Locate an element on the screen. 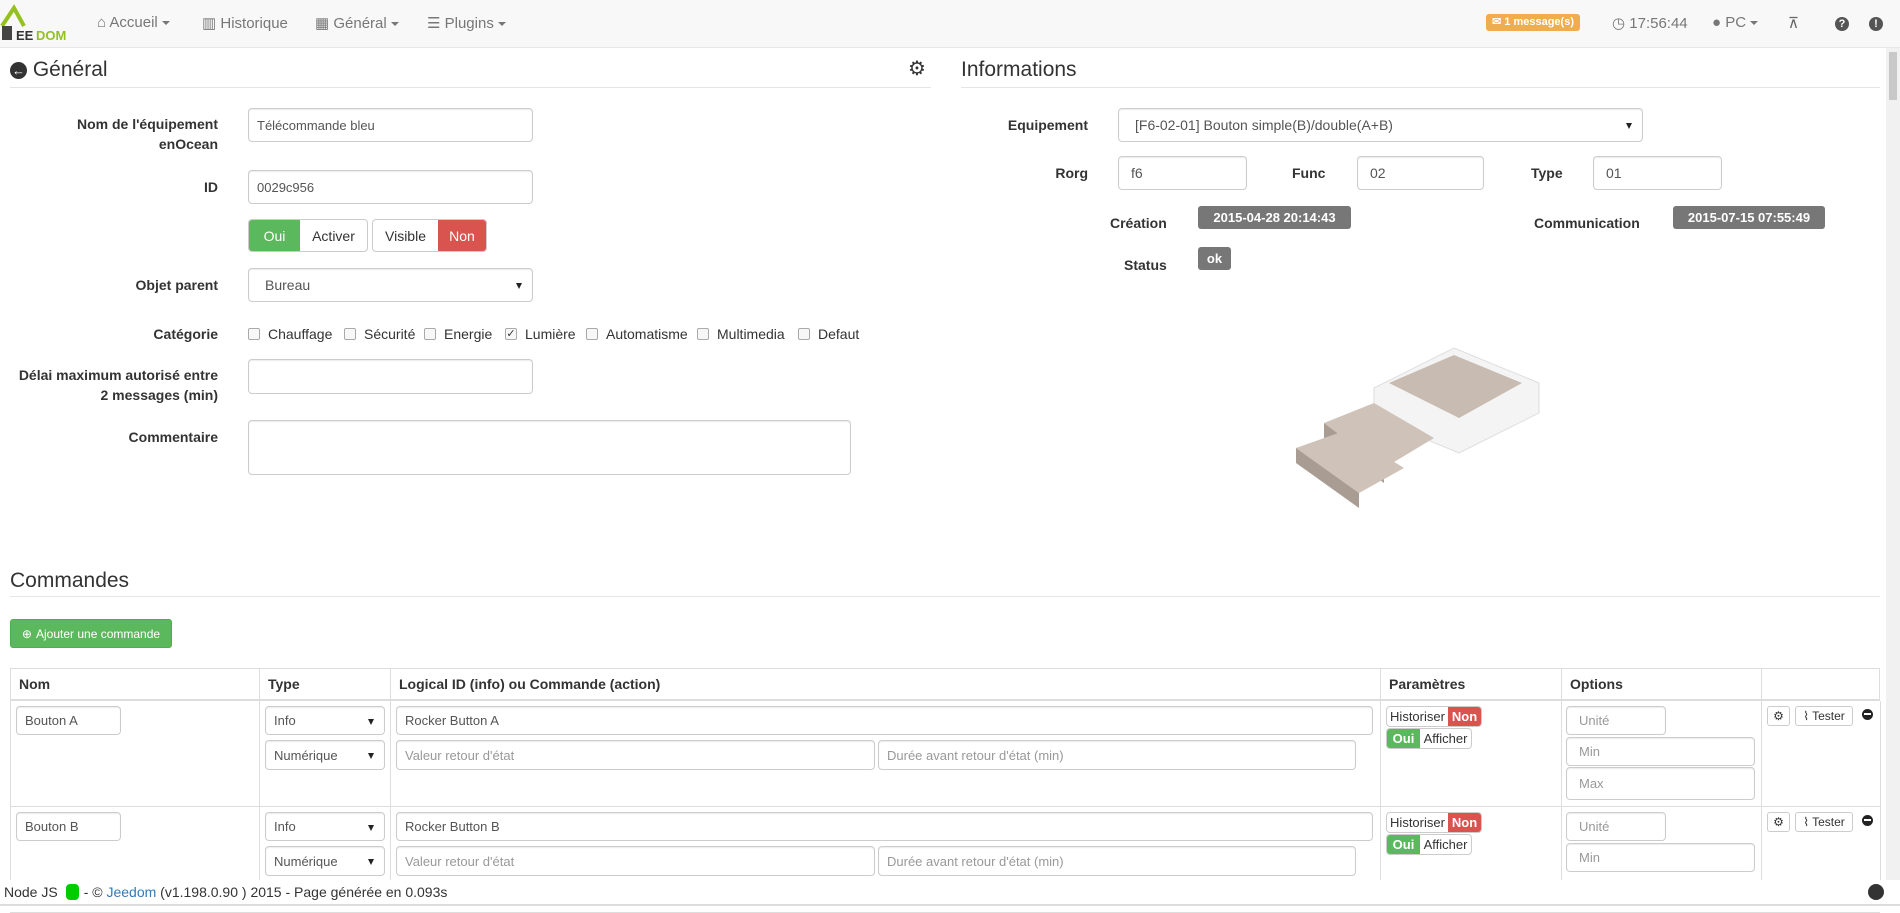 The width and height of the screenshot is (1900, 913). communication-value: 2015-07-15 07:55:49 is located at coordinates (1749, 217).